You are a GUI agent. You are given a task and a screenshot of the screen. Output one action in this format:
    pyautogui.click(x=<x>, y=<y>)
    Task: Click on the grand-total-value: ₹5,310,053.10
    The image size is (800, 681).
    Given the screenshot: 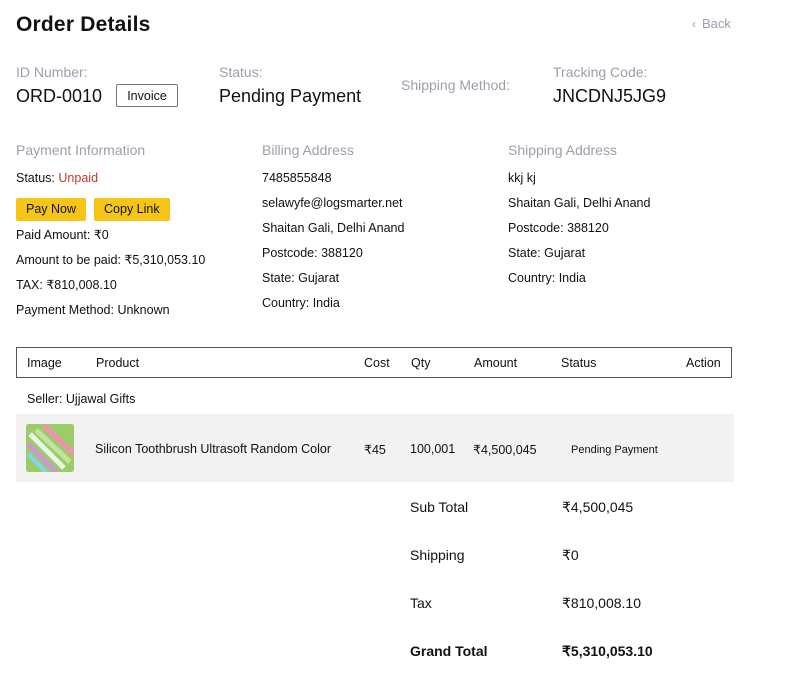 What is the action you would take?
    pyautogui.click(x=607, y=651)
    